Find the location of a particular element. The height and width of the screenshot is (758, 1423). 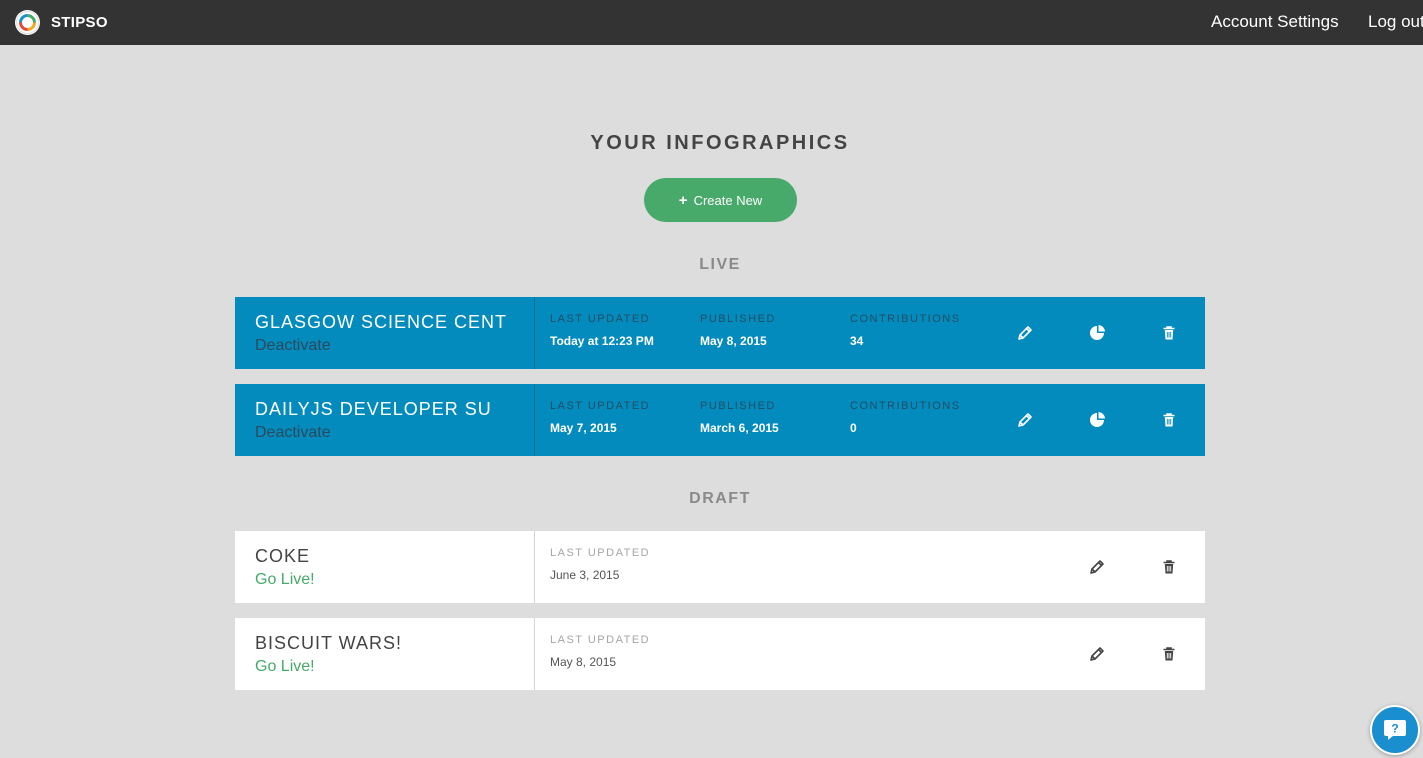

infographic-title: COKE is located at coordinates (390, 556).